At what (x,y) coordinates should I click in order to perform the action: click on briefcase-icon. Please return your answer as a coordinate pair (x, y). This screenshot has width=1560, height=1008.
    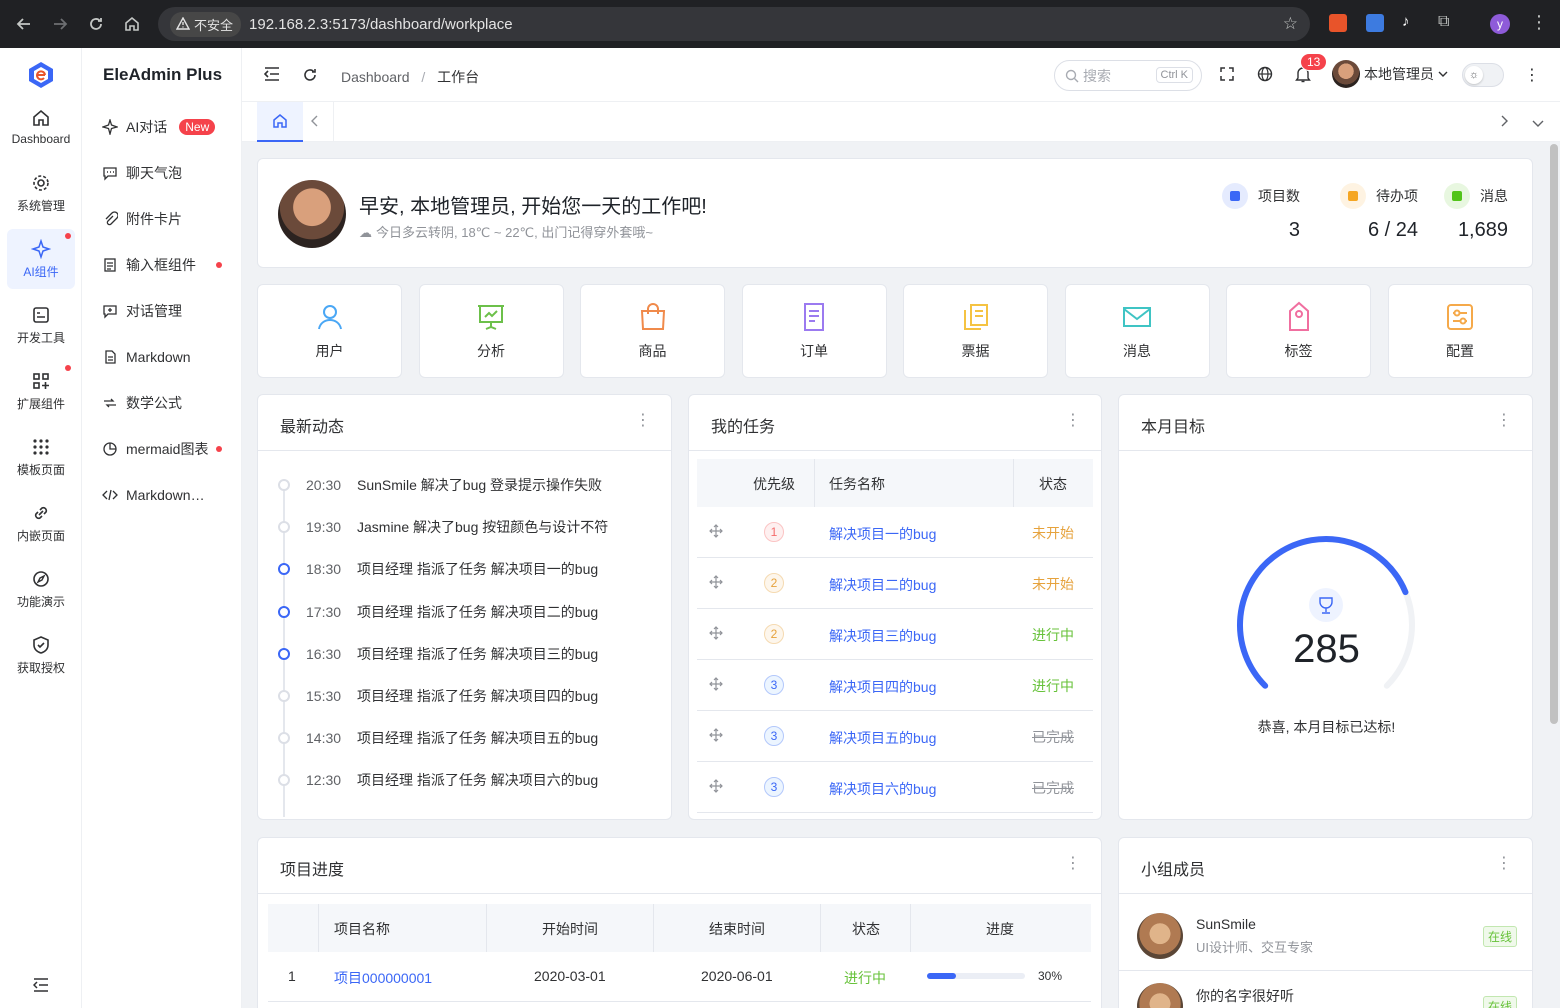
    Looking at the image, I should click on (1235, 196).